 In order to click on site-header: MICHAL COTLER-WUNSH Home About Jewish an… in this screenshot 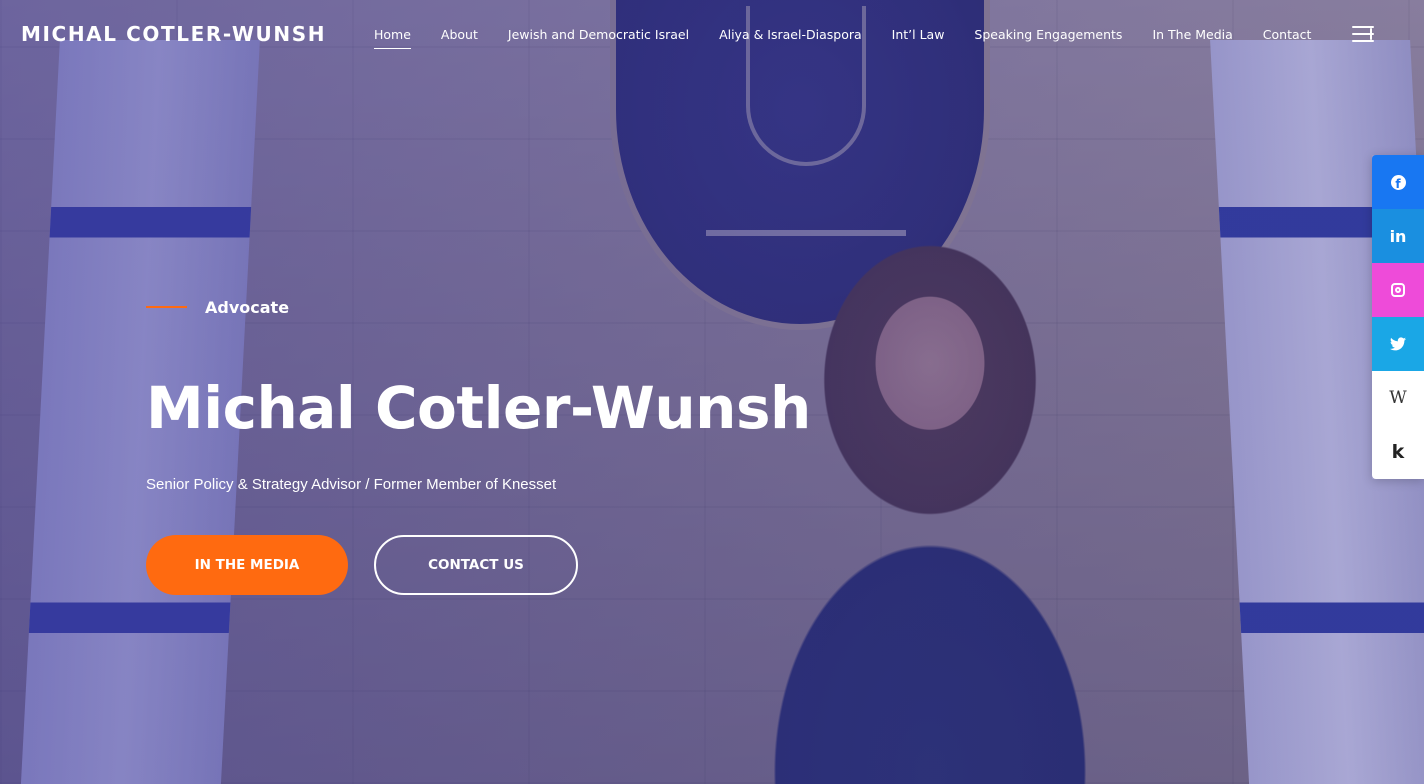, I will do `click(712, 35)`.